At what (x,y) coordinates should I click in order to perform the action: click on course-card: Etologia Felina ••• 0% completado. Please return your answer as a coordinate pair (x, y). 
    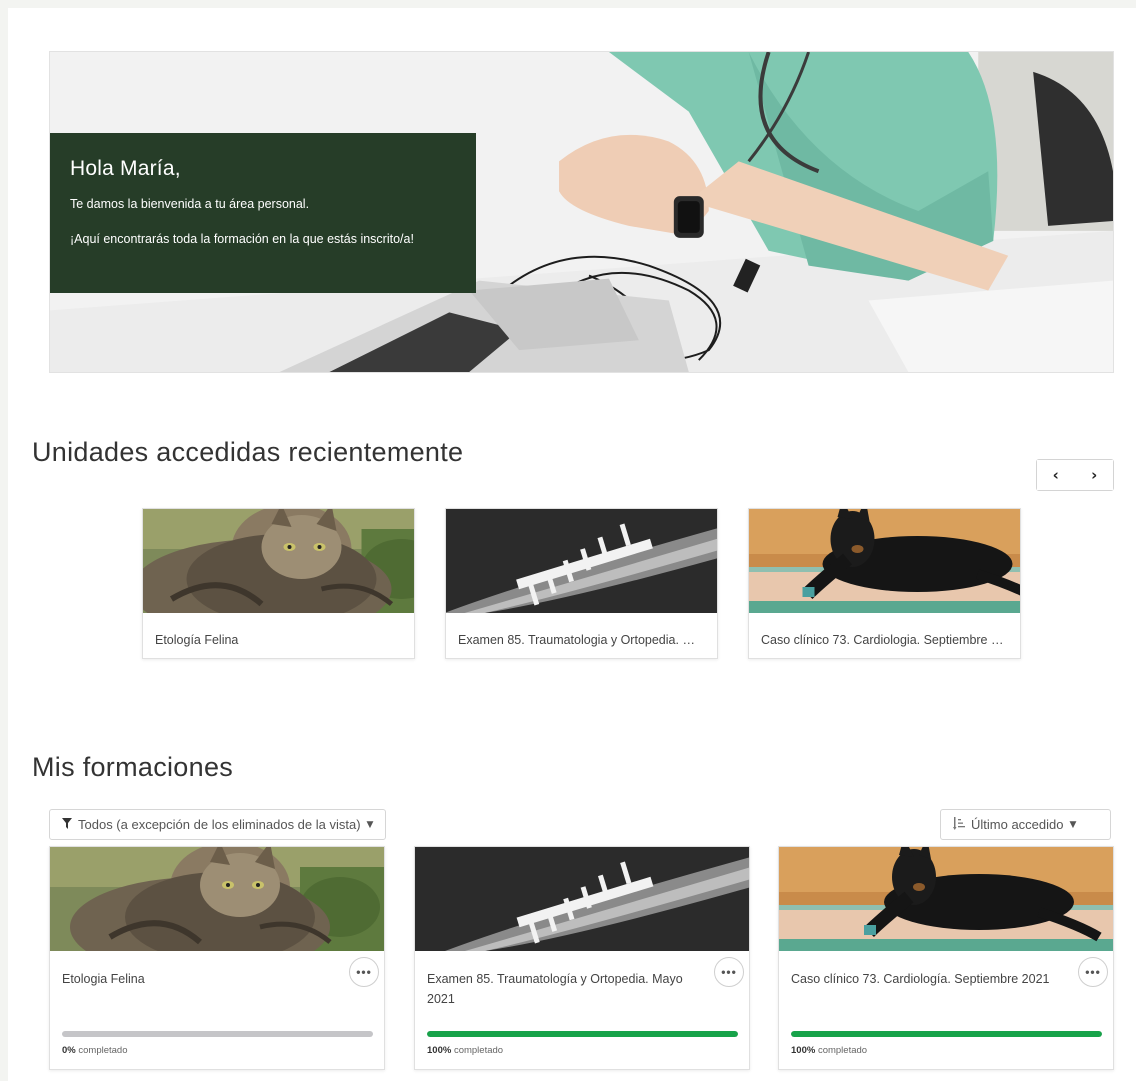
    Looking at the image, I should click on (217, 958).